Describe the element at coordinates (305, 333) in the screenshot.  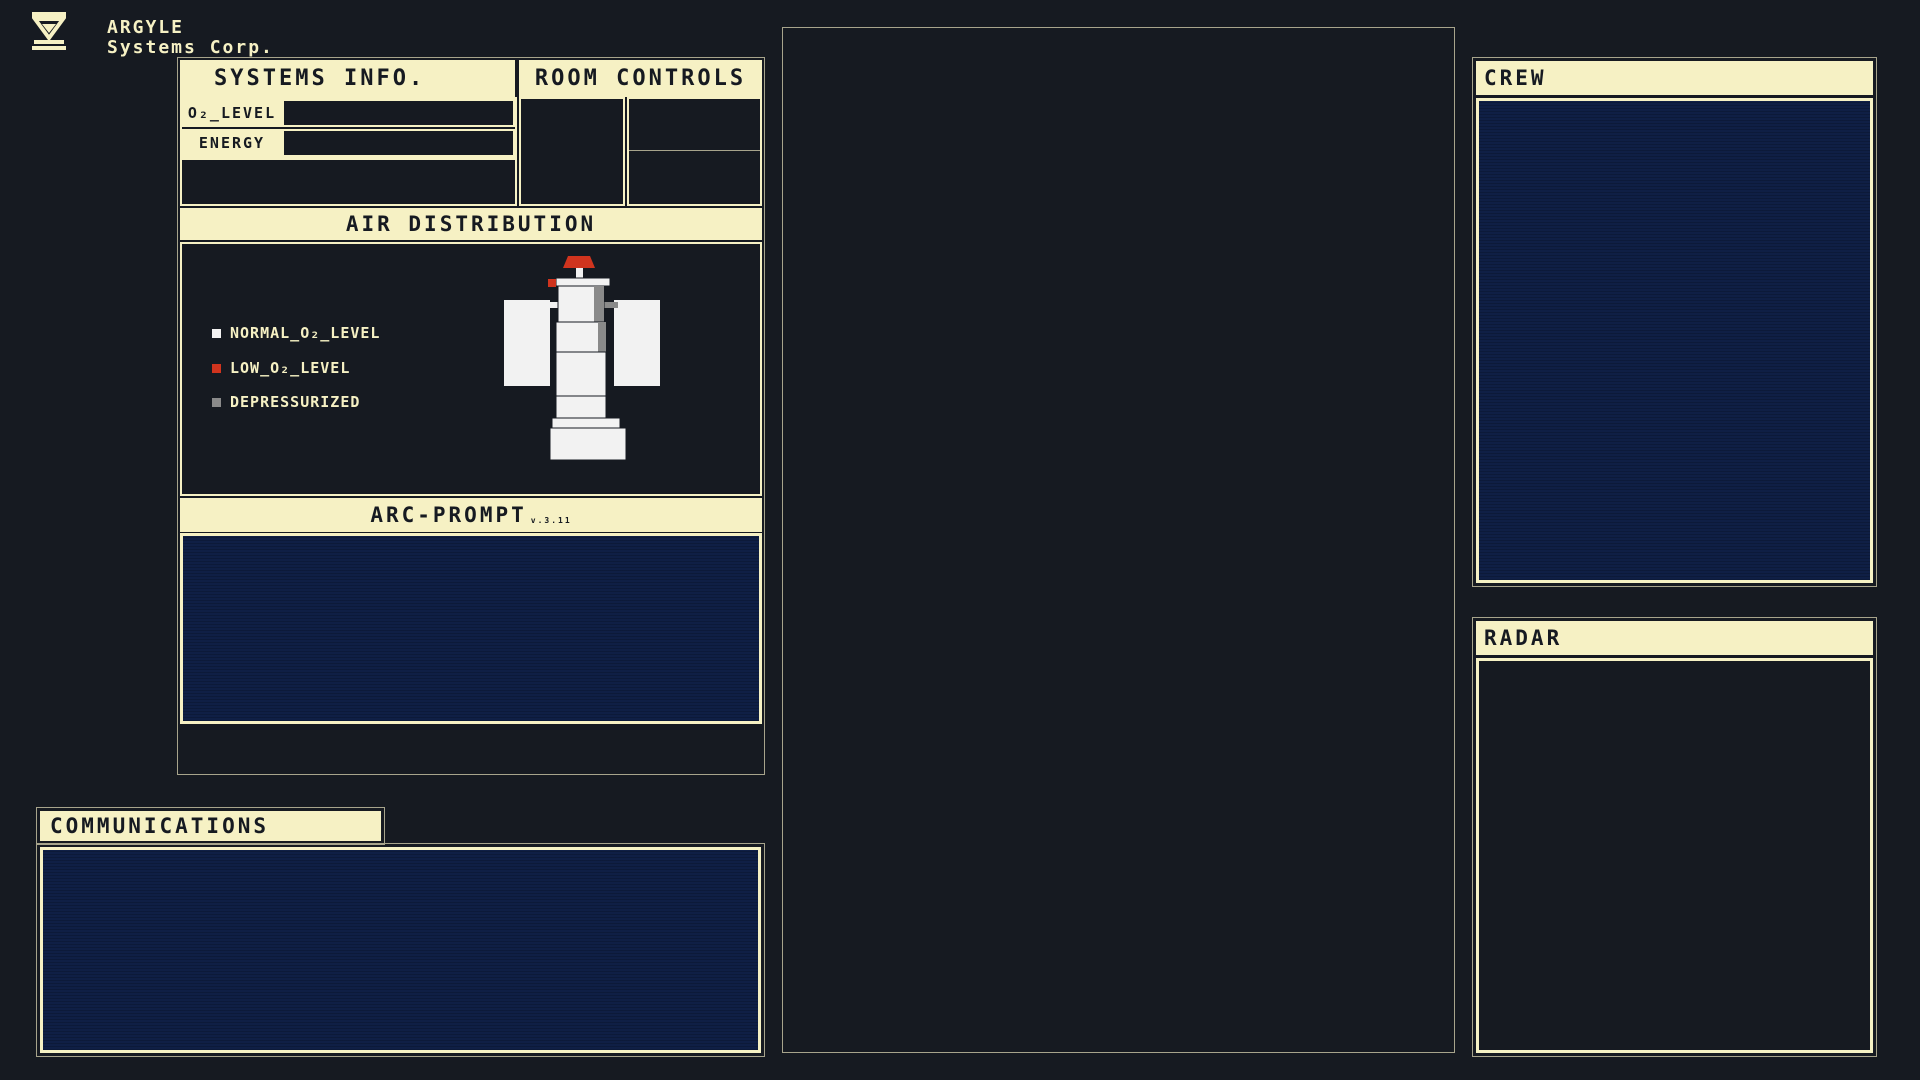
I see `legend-label-normal: NORMAL_O₂_LEVEL` at that location.